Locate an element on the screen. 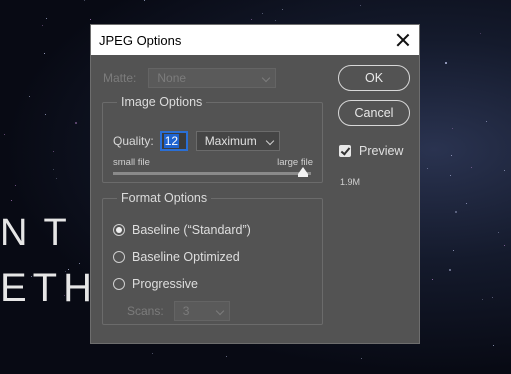 Image resolution: width=511 pixels, height=374 pixels. scans-label: Scans: is located at coordinates (145, 311).